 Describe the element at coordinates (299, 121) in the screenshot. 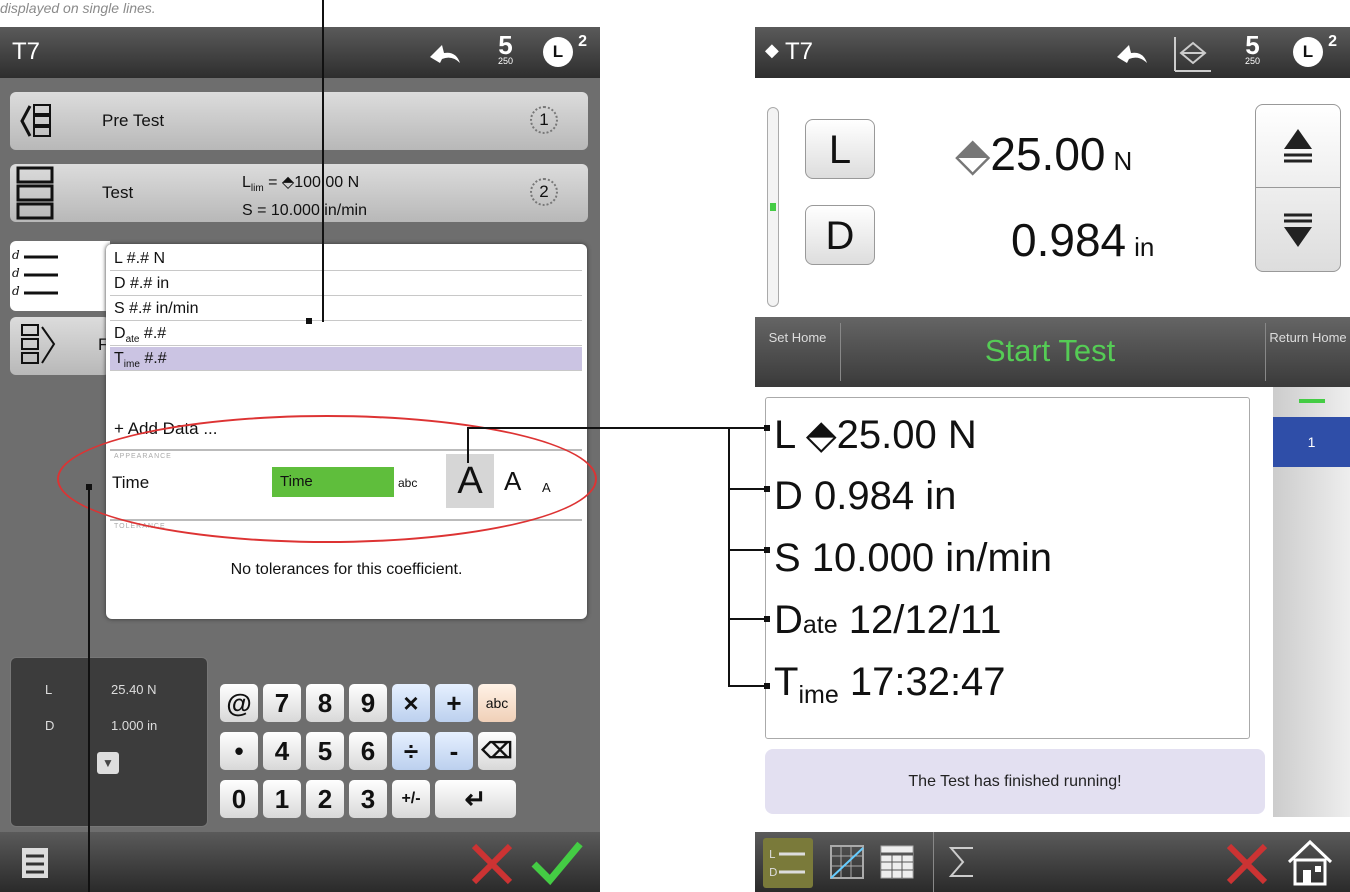

I see `step-pre-test: Pre Test 1` at that location.